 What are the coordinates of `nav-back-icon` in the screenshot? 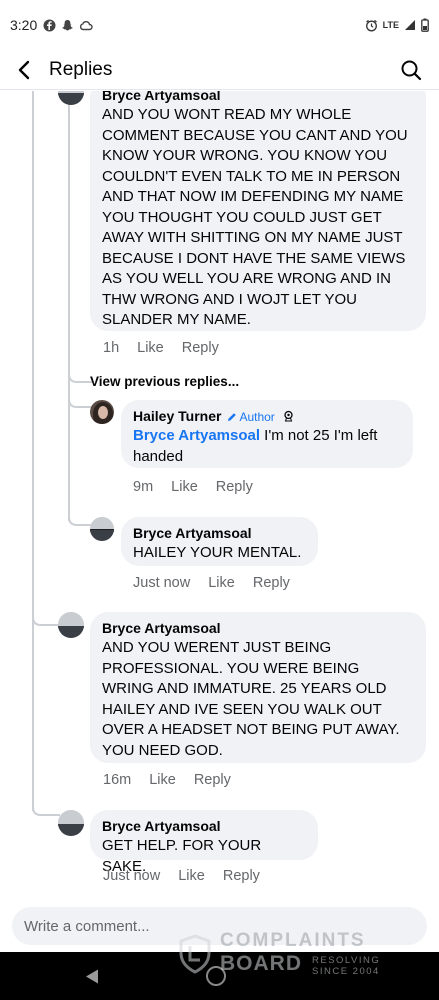 It's located at (92, 976).